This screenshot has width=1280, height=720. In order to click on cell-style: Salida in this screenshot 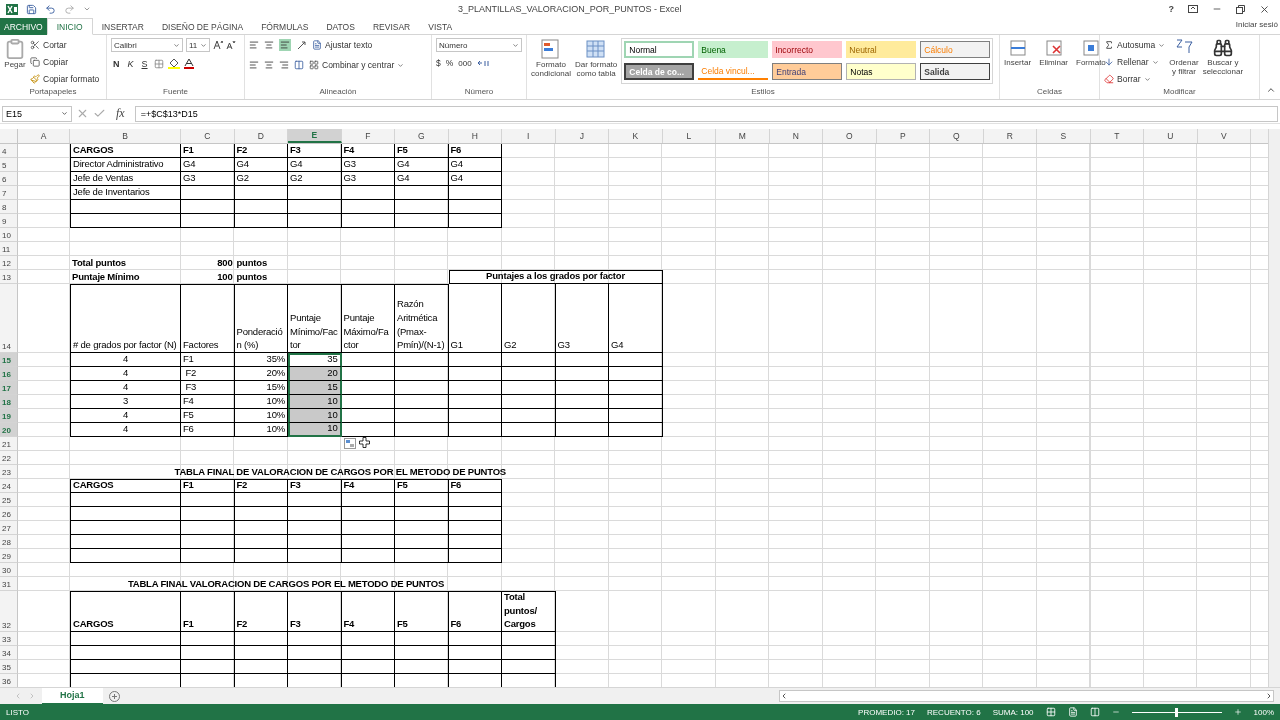, I will do `click(955, 71)`.